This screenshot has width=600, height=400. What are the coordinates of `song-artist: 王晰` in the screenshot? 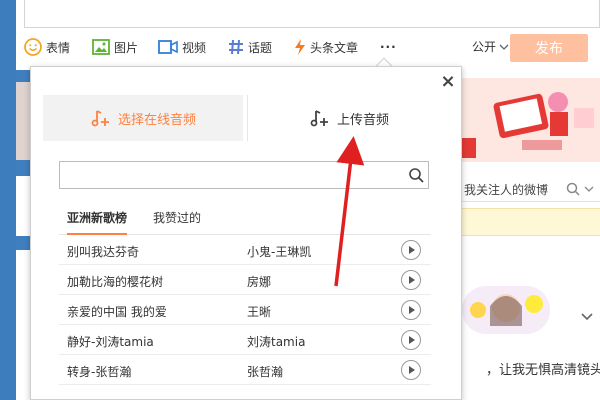 It's located at (259, 312).